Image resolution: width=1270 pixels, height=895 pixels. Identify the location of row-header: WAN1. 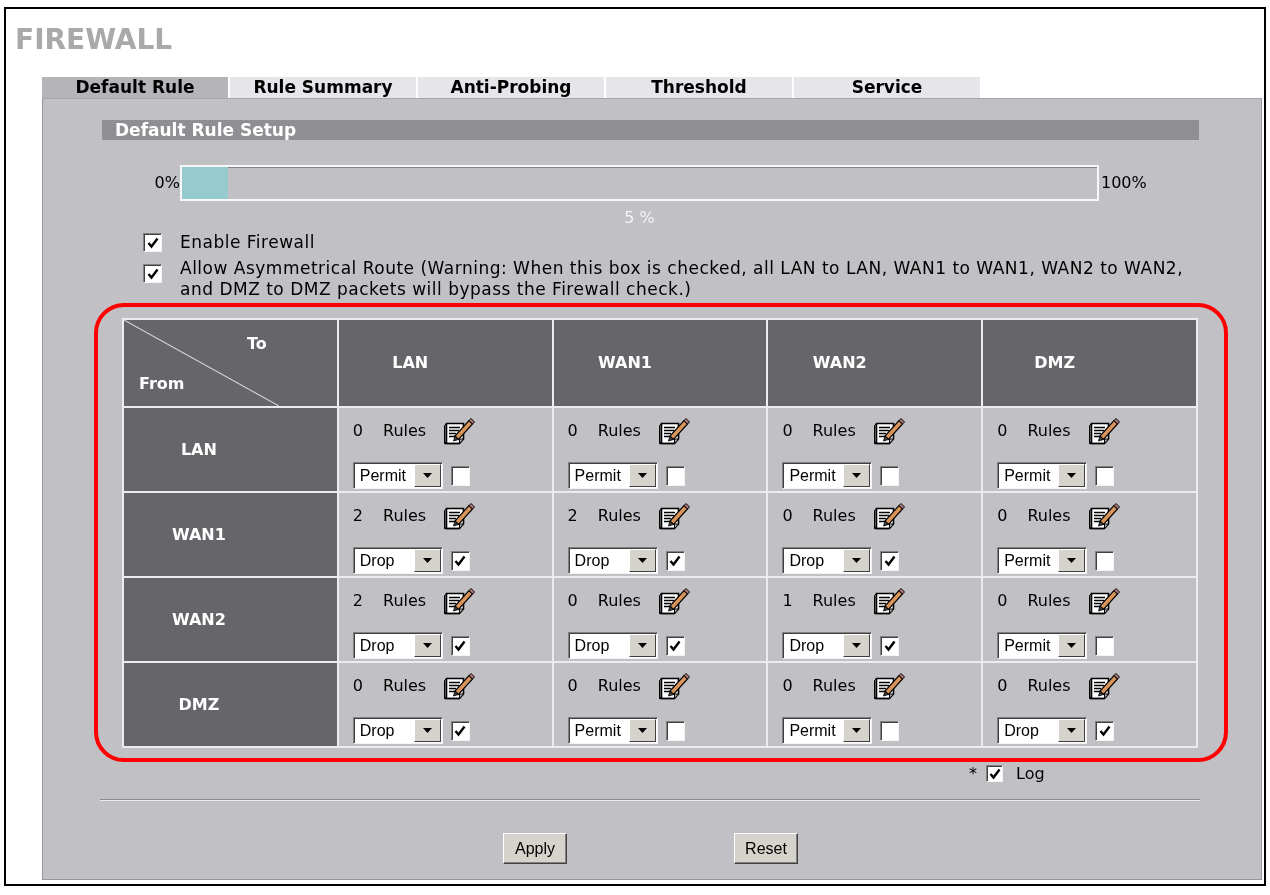
(230, 534).